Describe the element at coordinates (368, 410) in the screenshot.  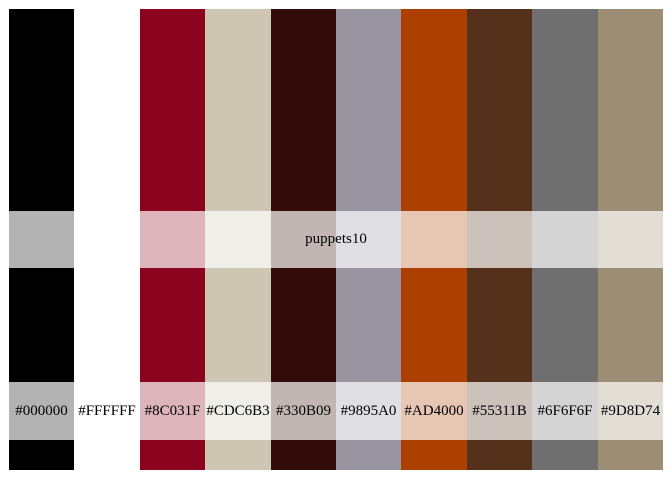
I see `hex-label: #9895A0` at that location.